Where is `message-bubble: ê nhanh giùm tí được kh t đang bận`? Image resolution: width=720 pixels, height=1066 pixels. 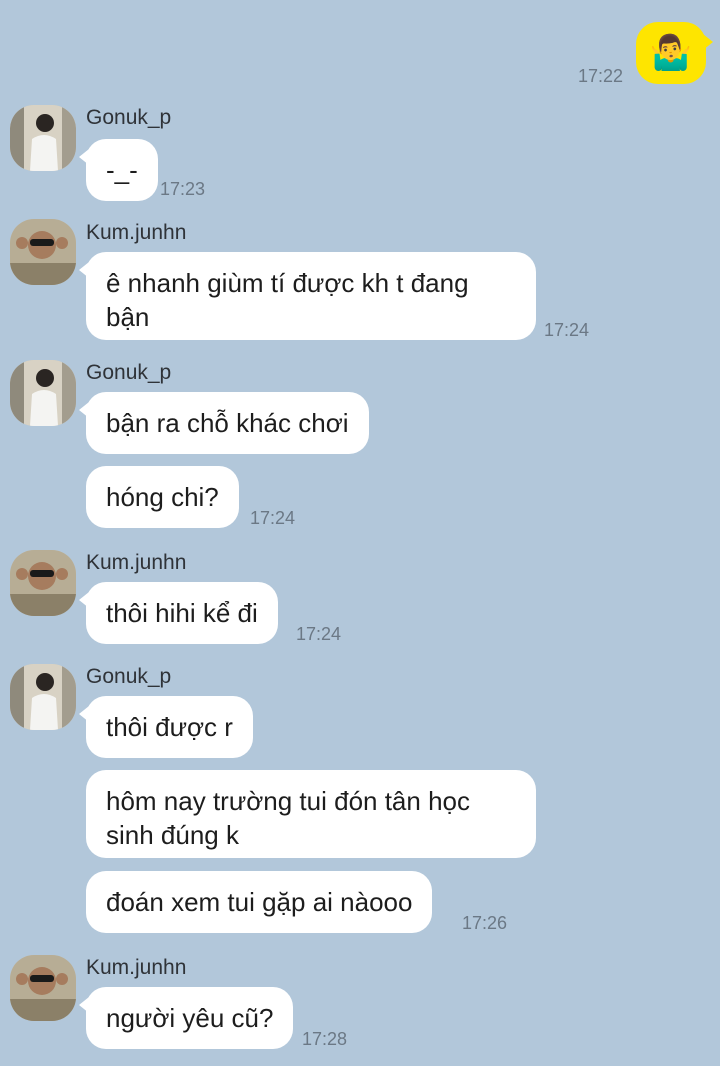
message-bubble: ê nhanh giùm tí được kh t đang bận is located at coordinates (307, 296).